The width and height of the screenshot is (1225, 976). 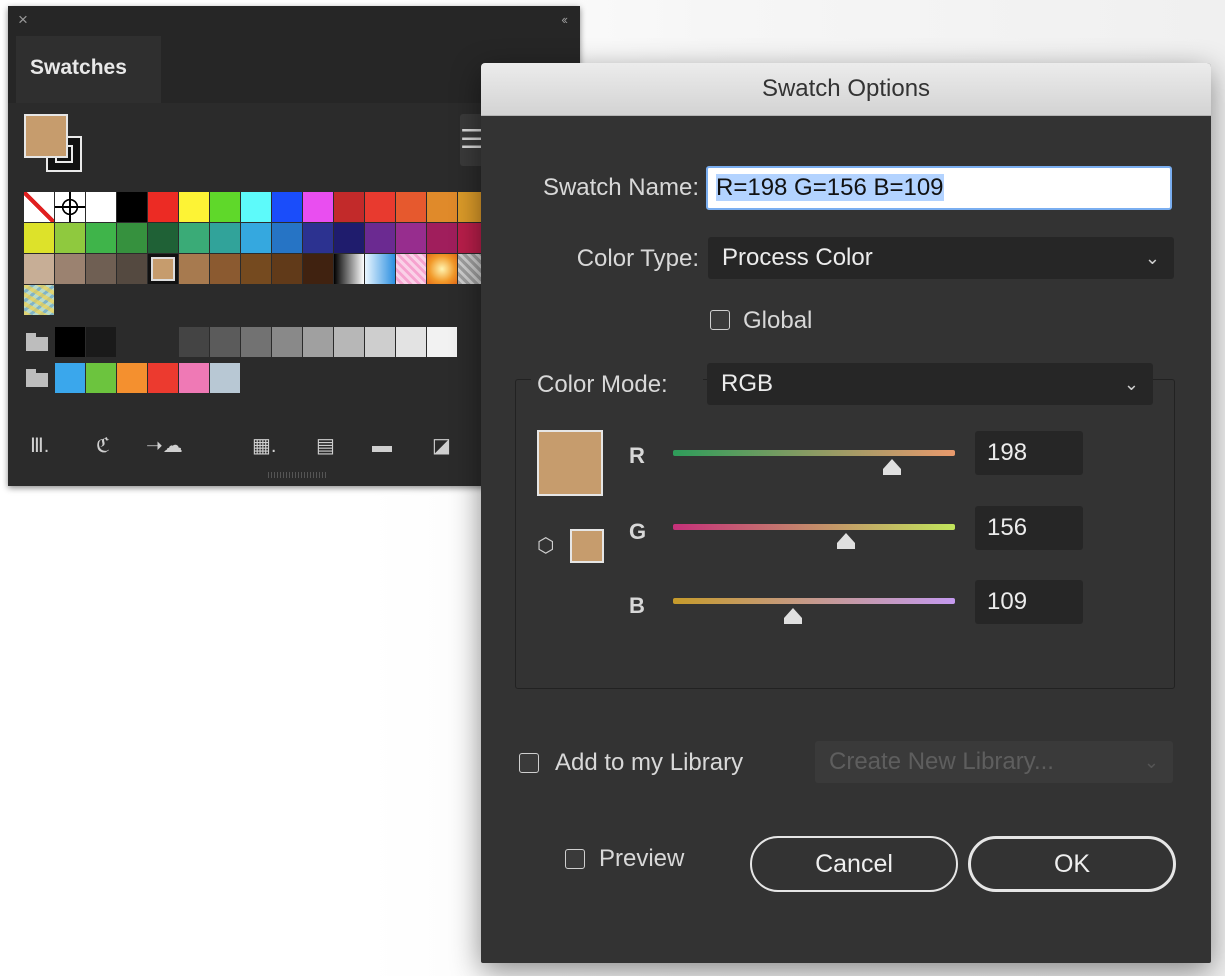 What do you see at coordinates (1029, 453) in the screenshot?
I see `r-value-input: 198` at bounding box center [1029, 453].